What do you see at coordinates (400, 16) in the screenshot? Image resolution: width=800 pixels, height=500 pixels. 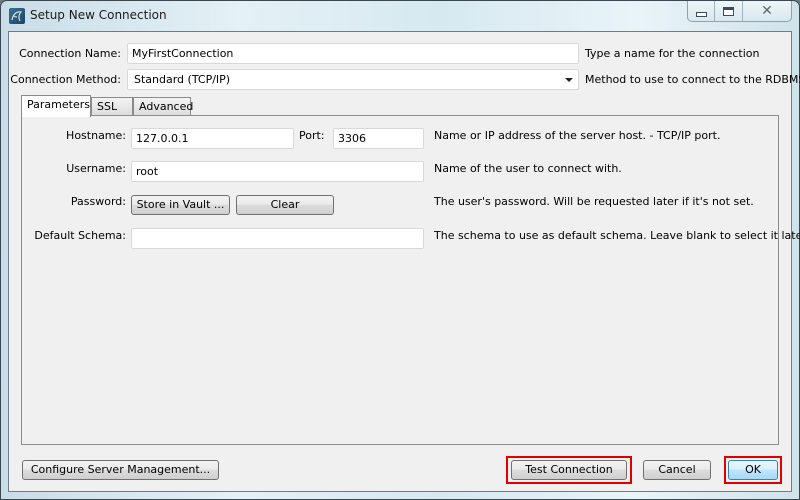 I see `title-bar: Setup New Connection ✕` at bounding box center [400, 16].